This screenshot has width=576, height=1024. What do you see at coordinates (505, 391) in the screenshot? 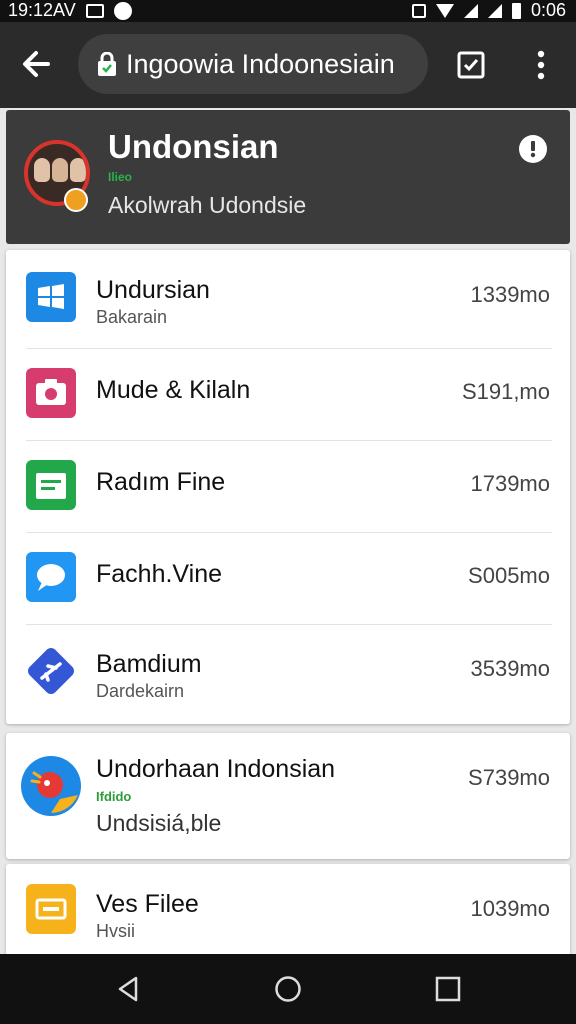
I see `item-size: S191,mo` at bounding box center [505, 391].